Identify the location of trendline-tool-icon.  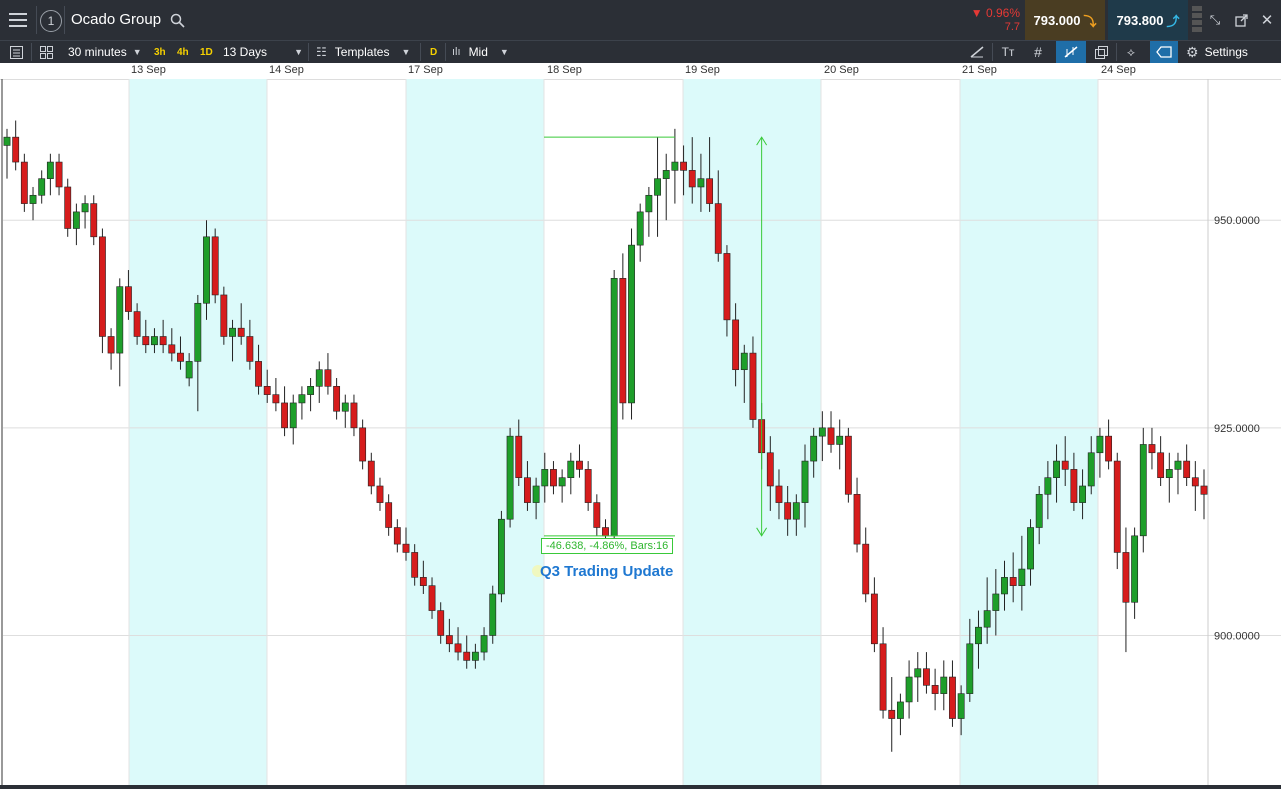
(977, 52).